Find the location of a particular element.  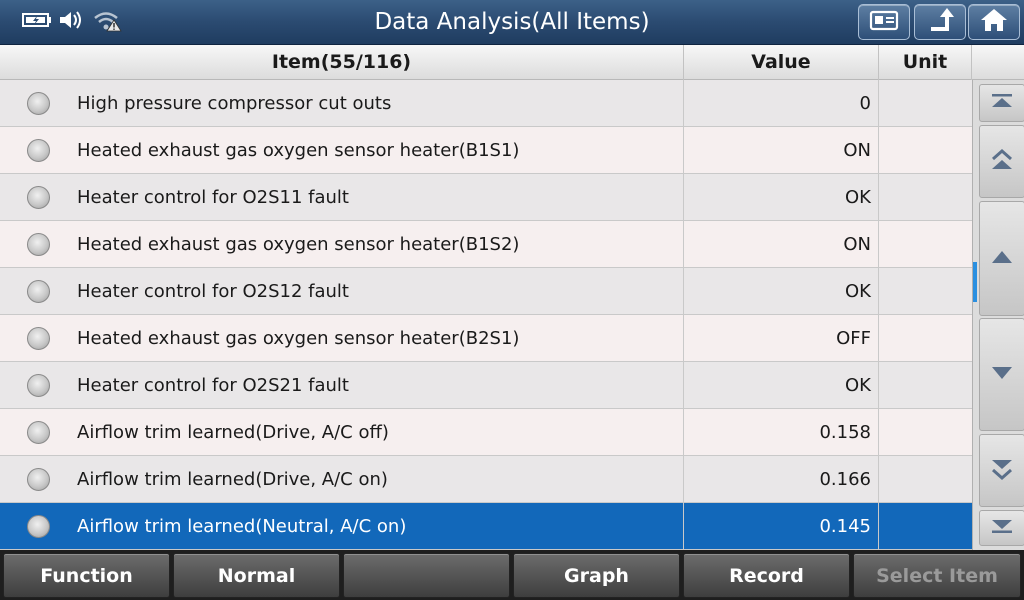

page-down-icon is located at coordinates (1002, 471).